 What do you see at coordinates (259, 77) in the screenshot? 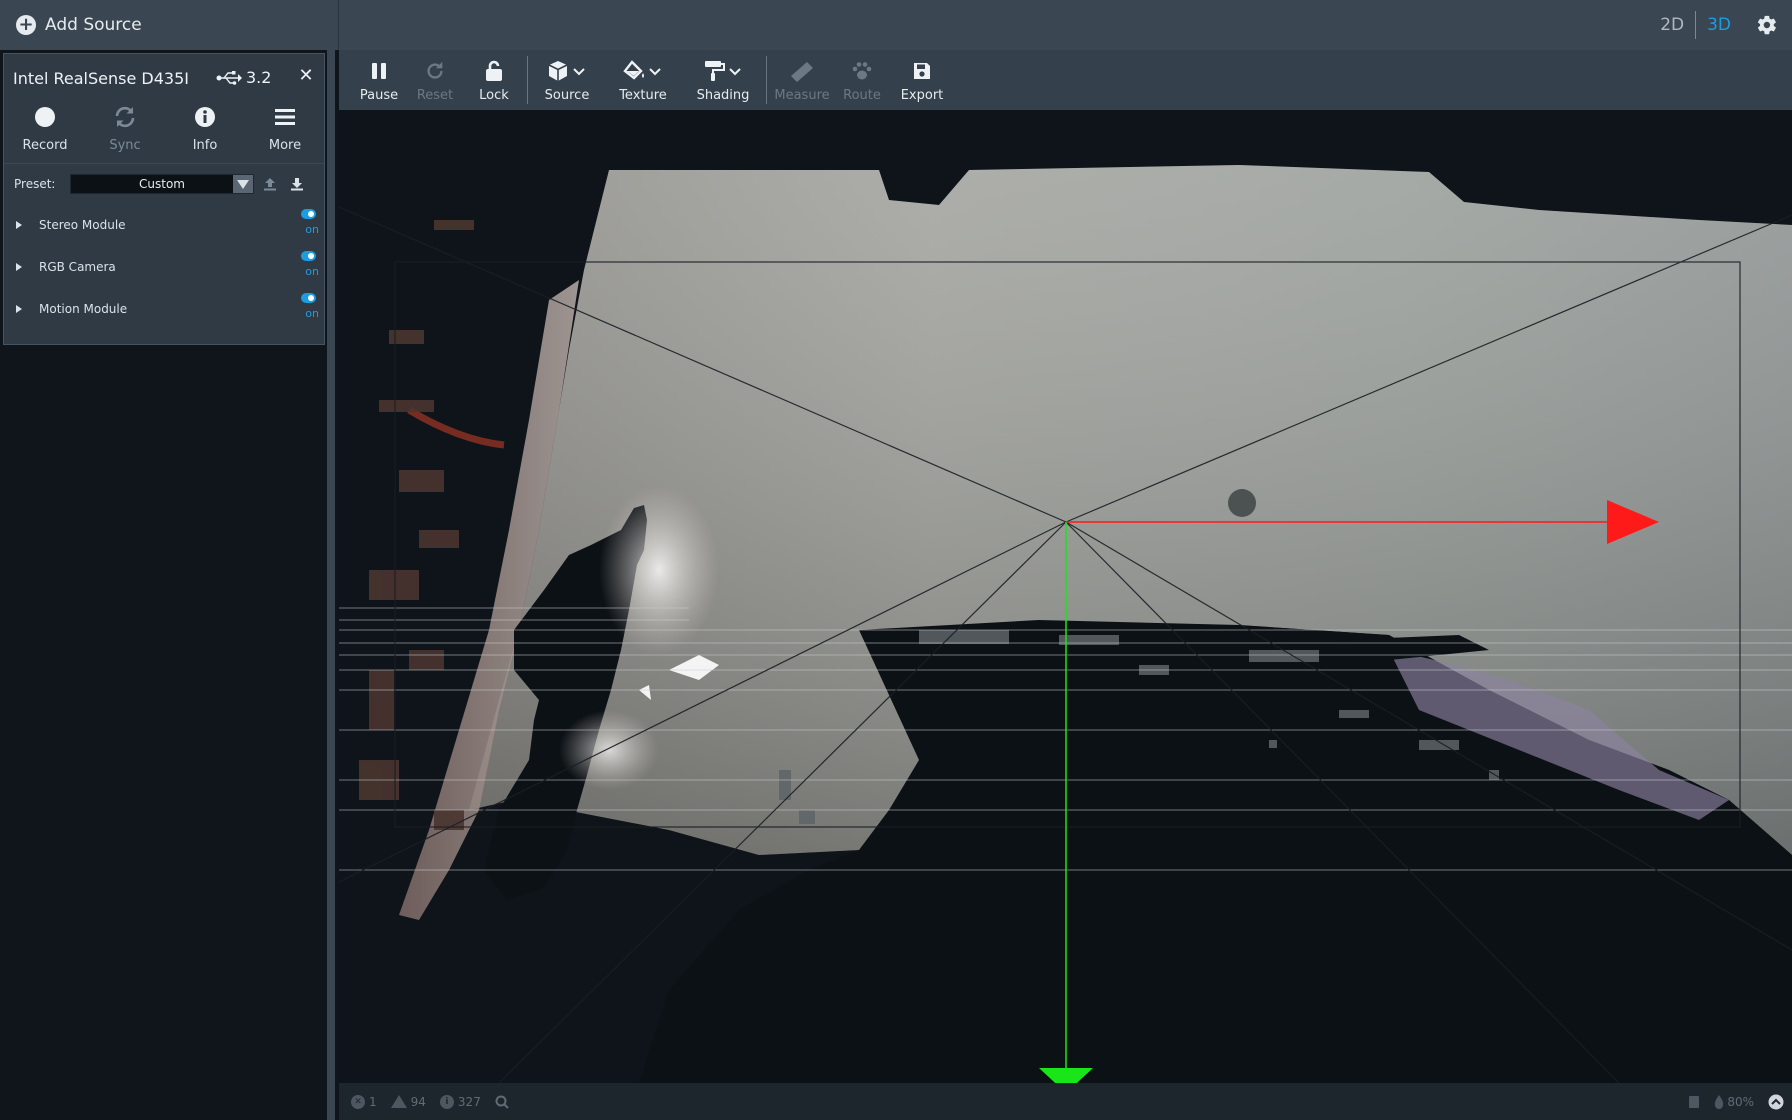
I see `usb-version: 3.2` at bounding box center [259, 77].